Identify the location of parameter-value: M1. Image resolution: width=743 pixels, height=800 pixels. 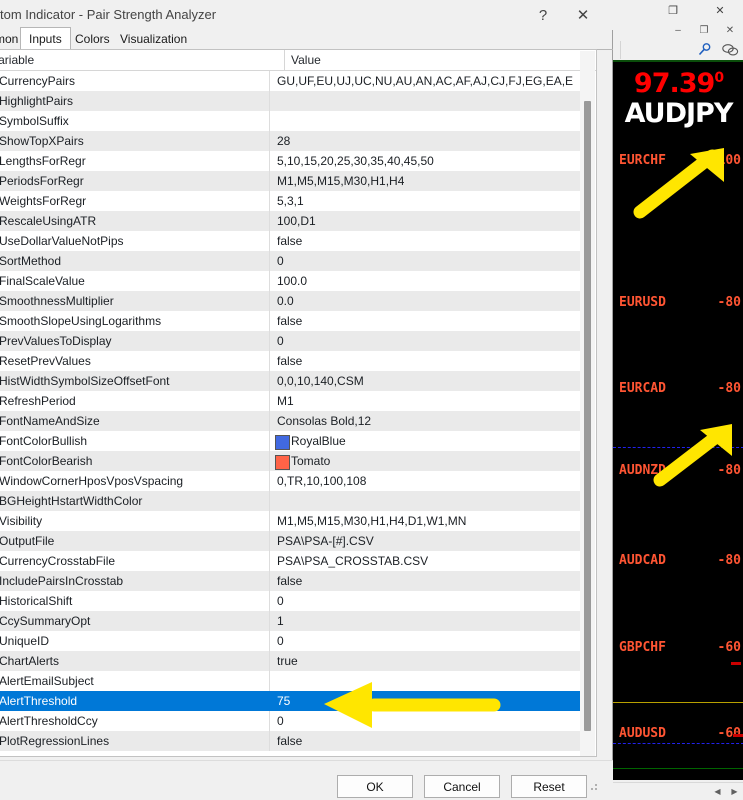
(285, 401).